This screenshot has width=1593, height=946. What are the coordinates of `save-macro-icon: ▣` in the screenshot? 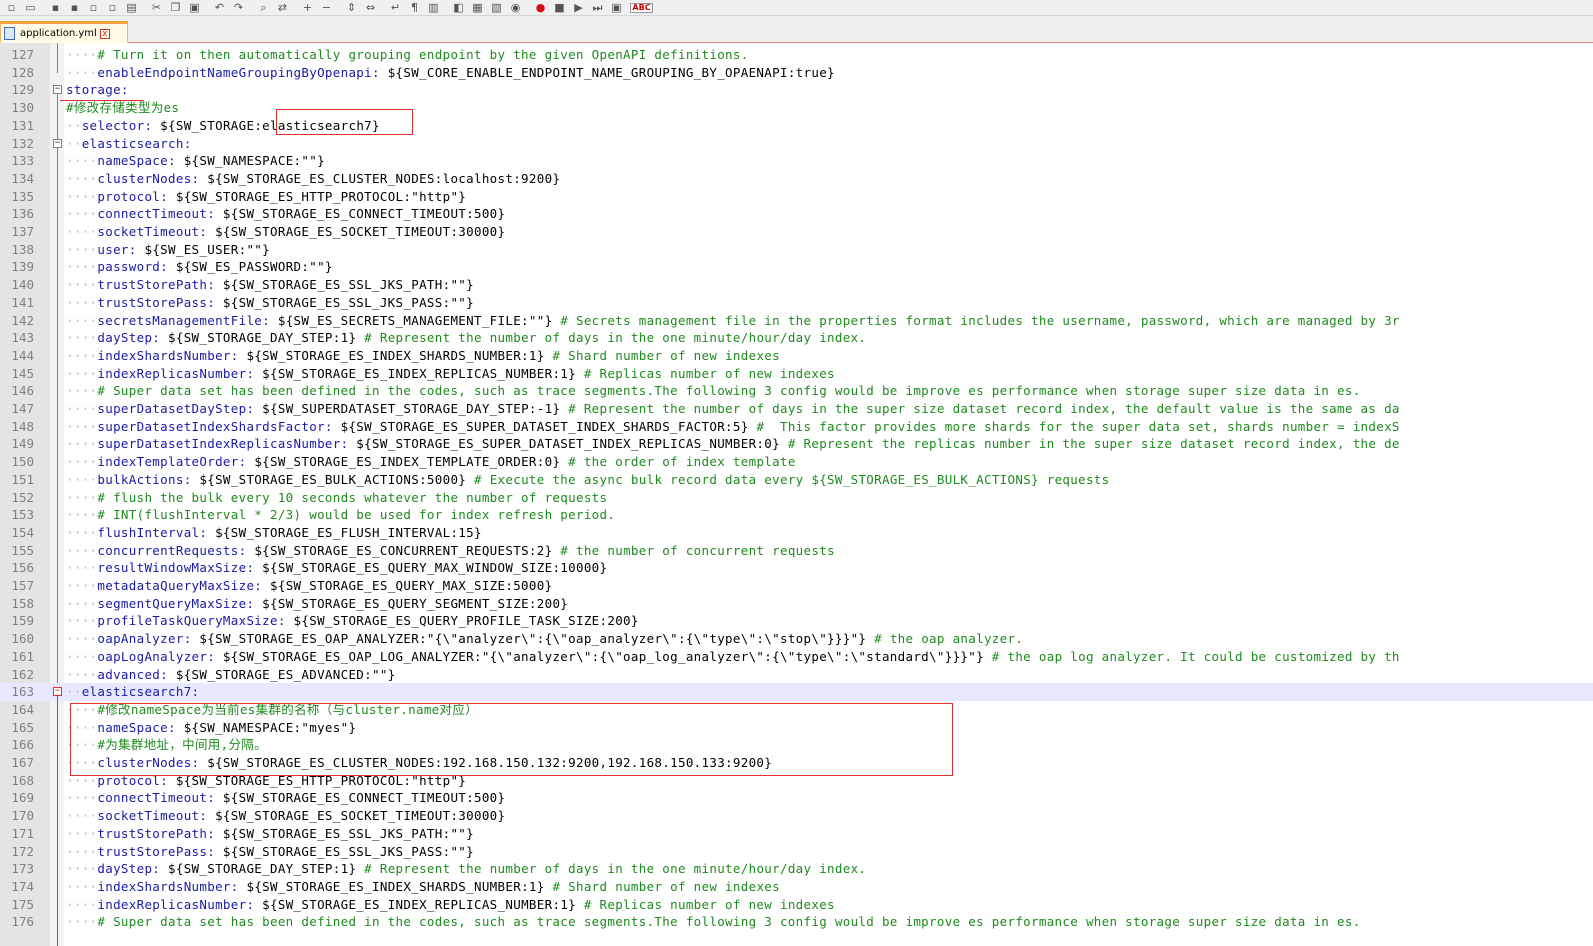 It's located at (616, 7).